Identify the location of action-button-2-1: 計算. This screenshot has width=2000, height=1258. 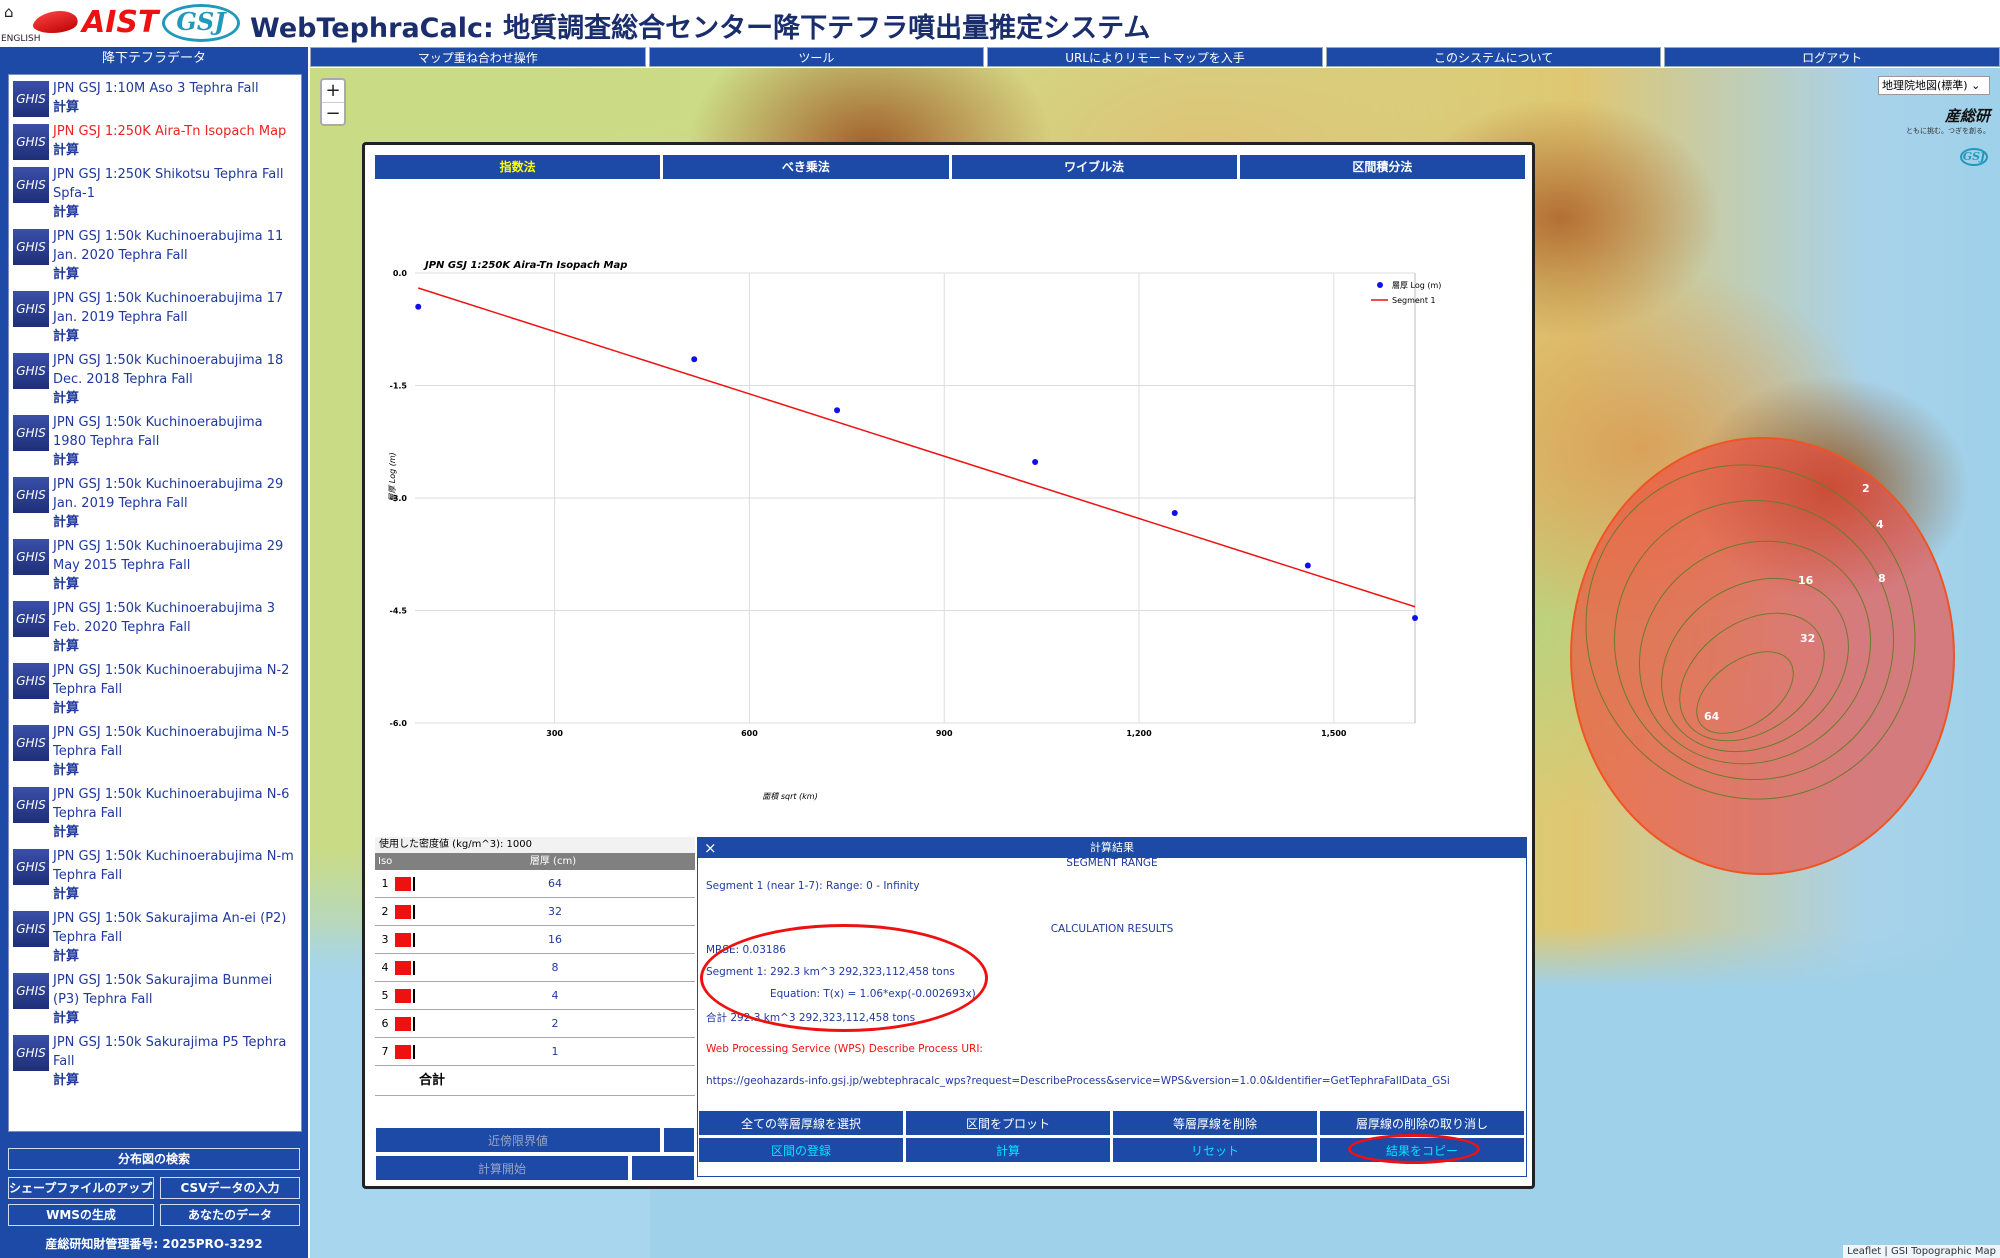
(1008, 1150).